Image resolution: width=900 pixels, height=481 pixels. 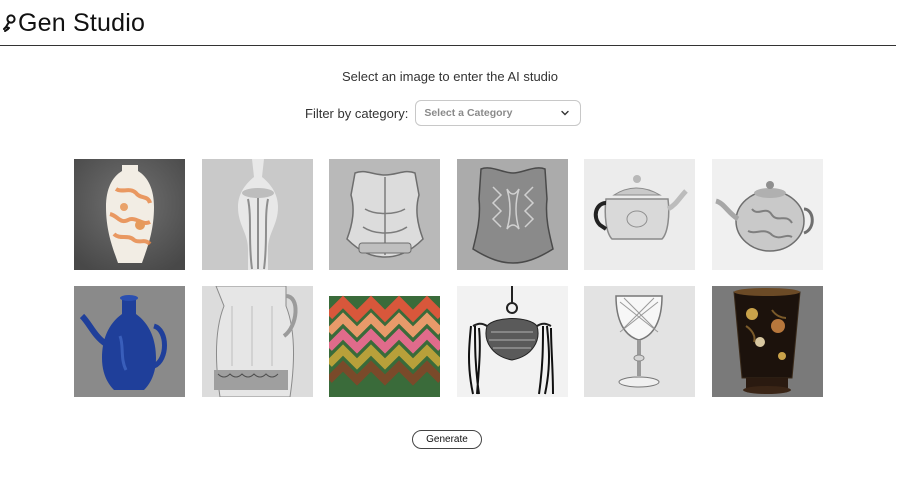 I want to click on gallery-item-lacquer-beaker, so click(x=767, y=341).